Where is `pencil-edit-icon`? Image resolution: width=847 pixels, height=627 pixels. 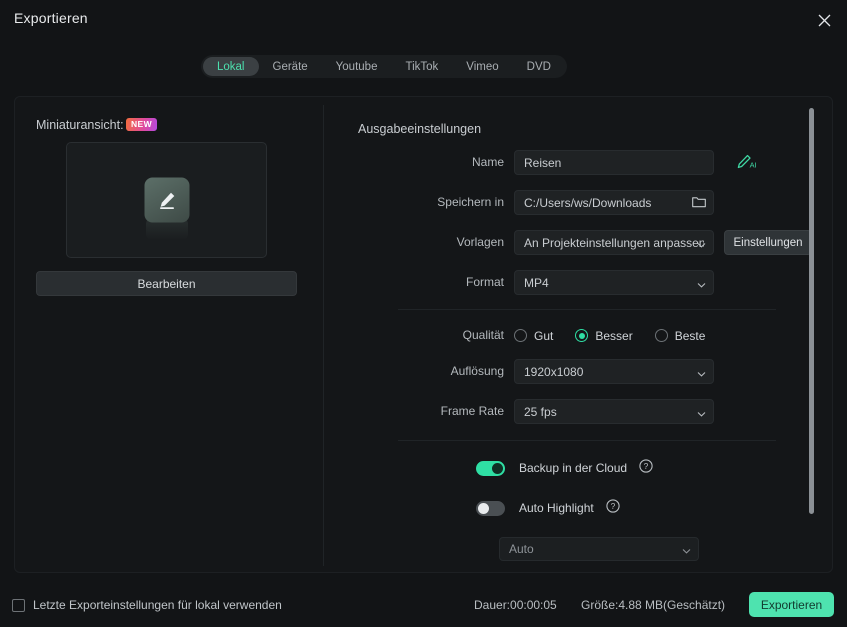
pencil-edit-icon is located at coordinates (166, 200).